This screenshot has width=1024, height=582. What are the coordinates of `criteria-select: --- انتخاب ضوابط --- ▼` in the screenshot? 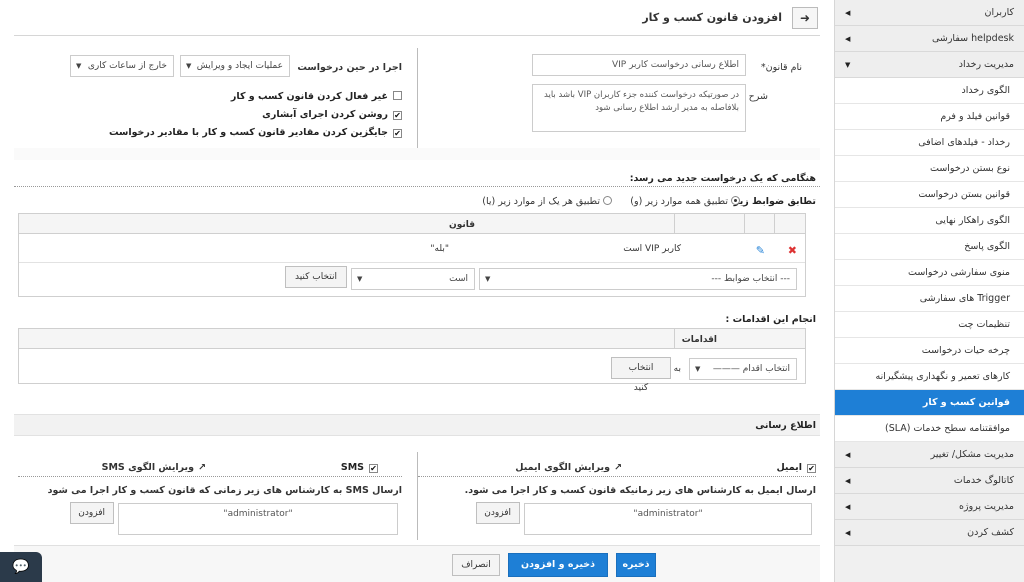 It's located at (638, 279).